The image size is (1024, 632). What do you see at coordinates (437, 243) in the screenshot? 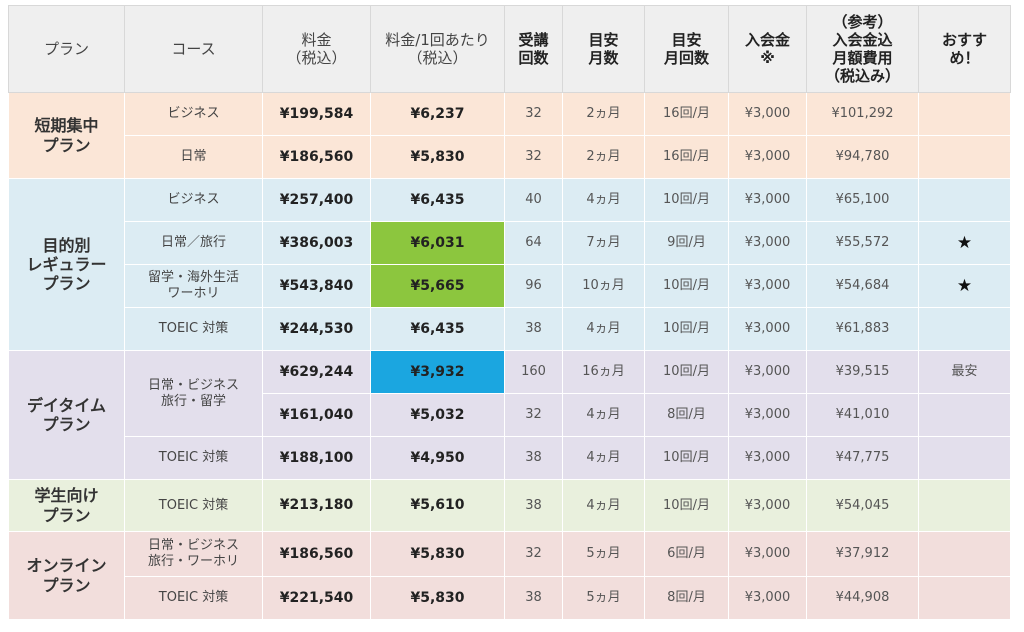
I see `fee-per-lesson-cell: ¥6,031` at bounding box center [437, 243].